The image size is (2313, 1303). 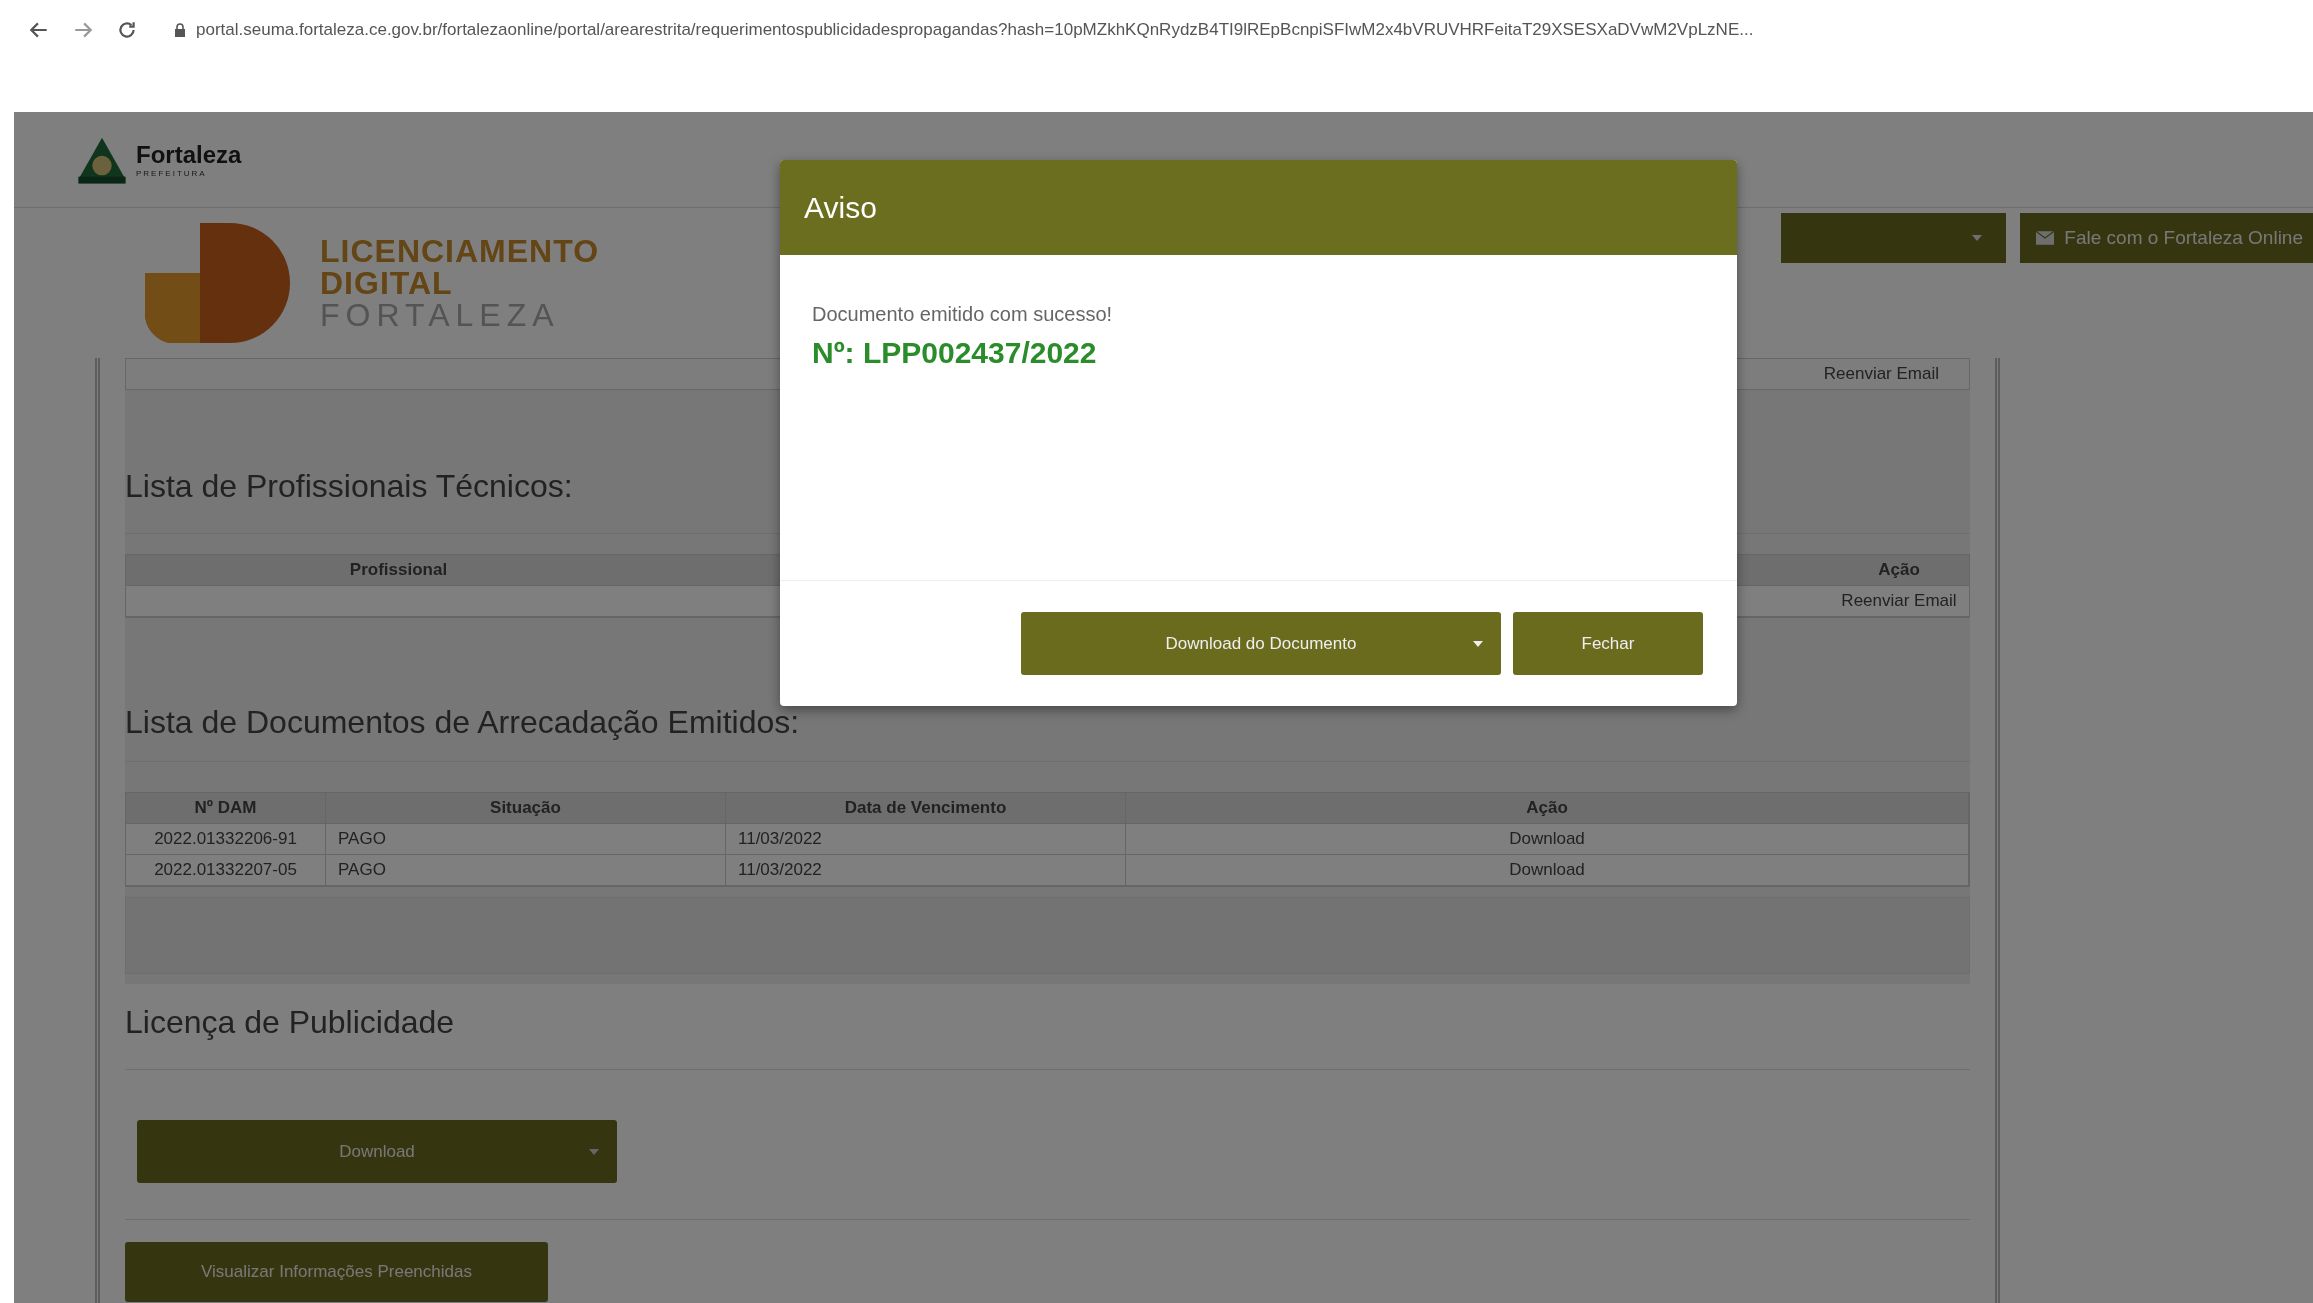 What do you see at coordinates (172, 173) in the screenshot?
I see `city-subtitle: PREFEITURA` at bounding box center [172, 173].